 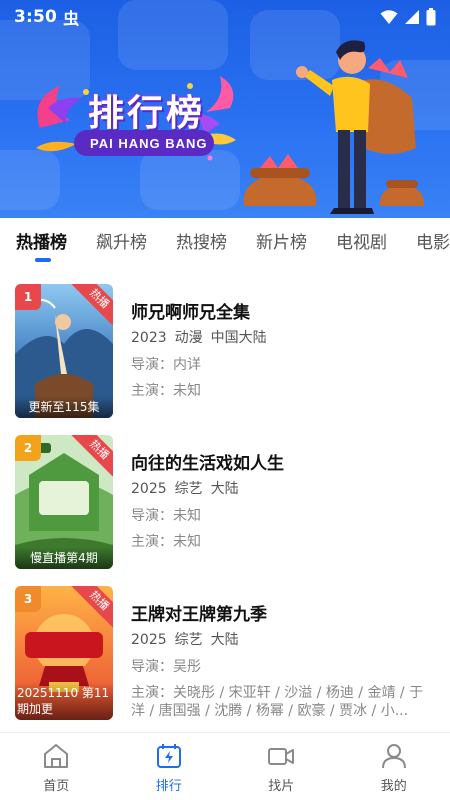 What do you see at coordinates (28, 297) in the screenshot?
I see `rank-badge: 1` at bounding box center [28, 297].